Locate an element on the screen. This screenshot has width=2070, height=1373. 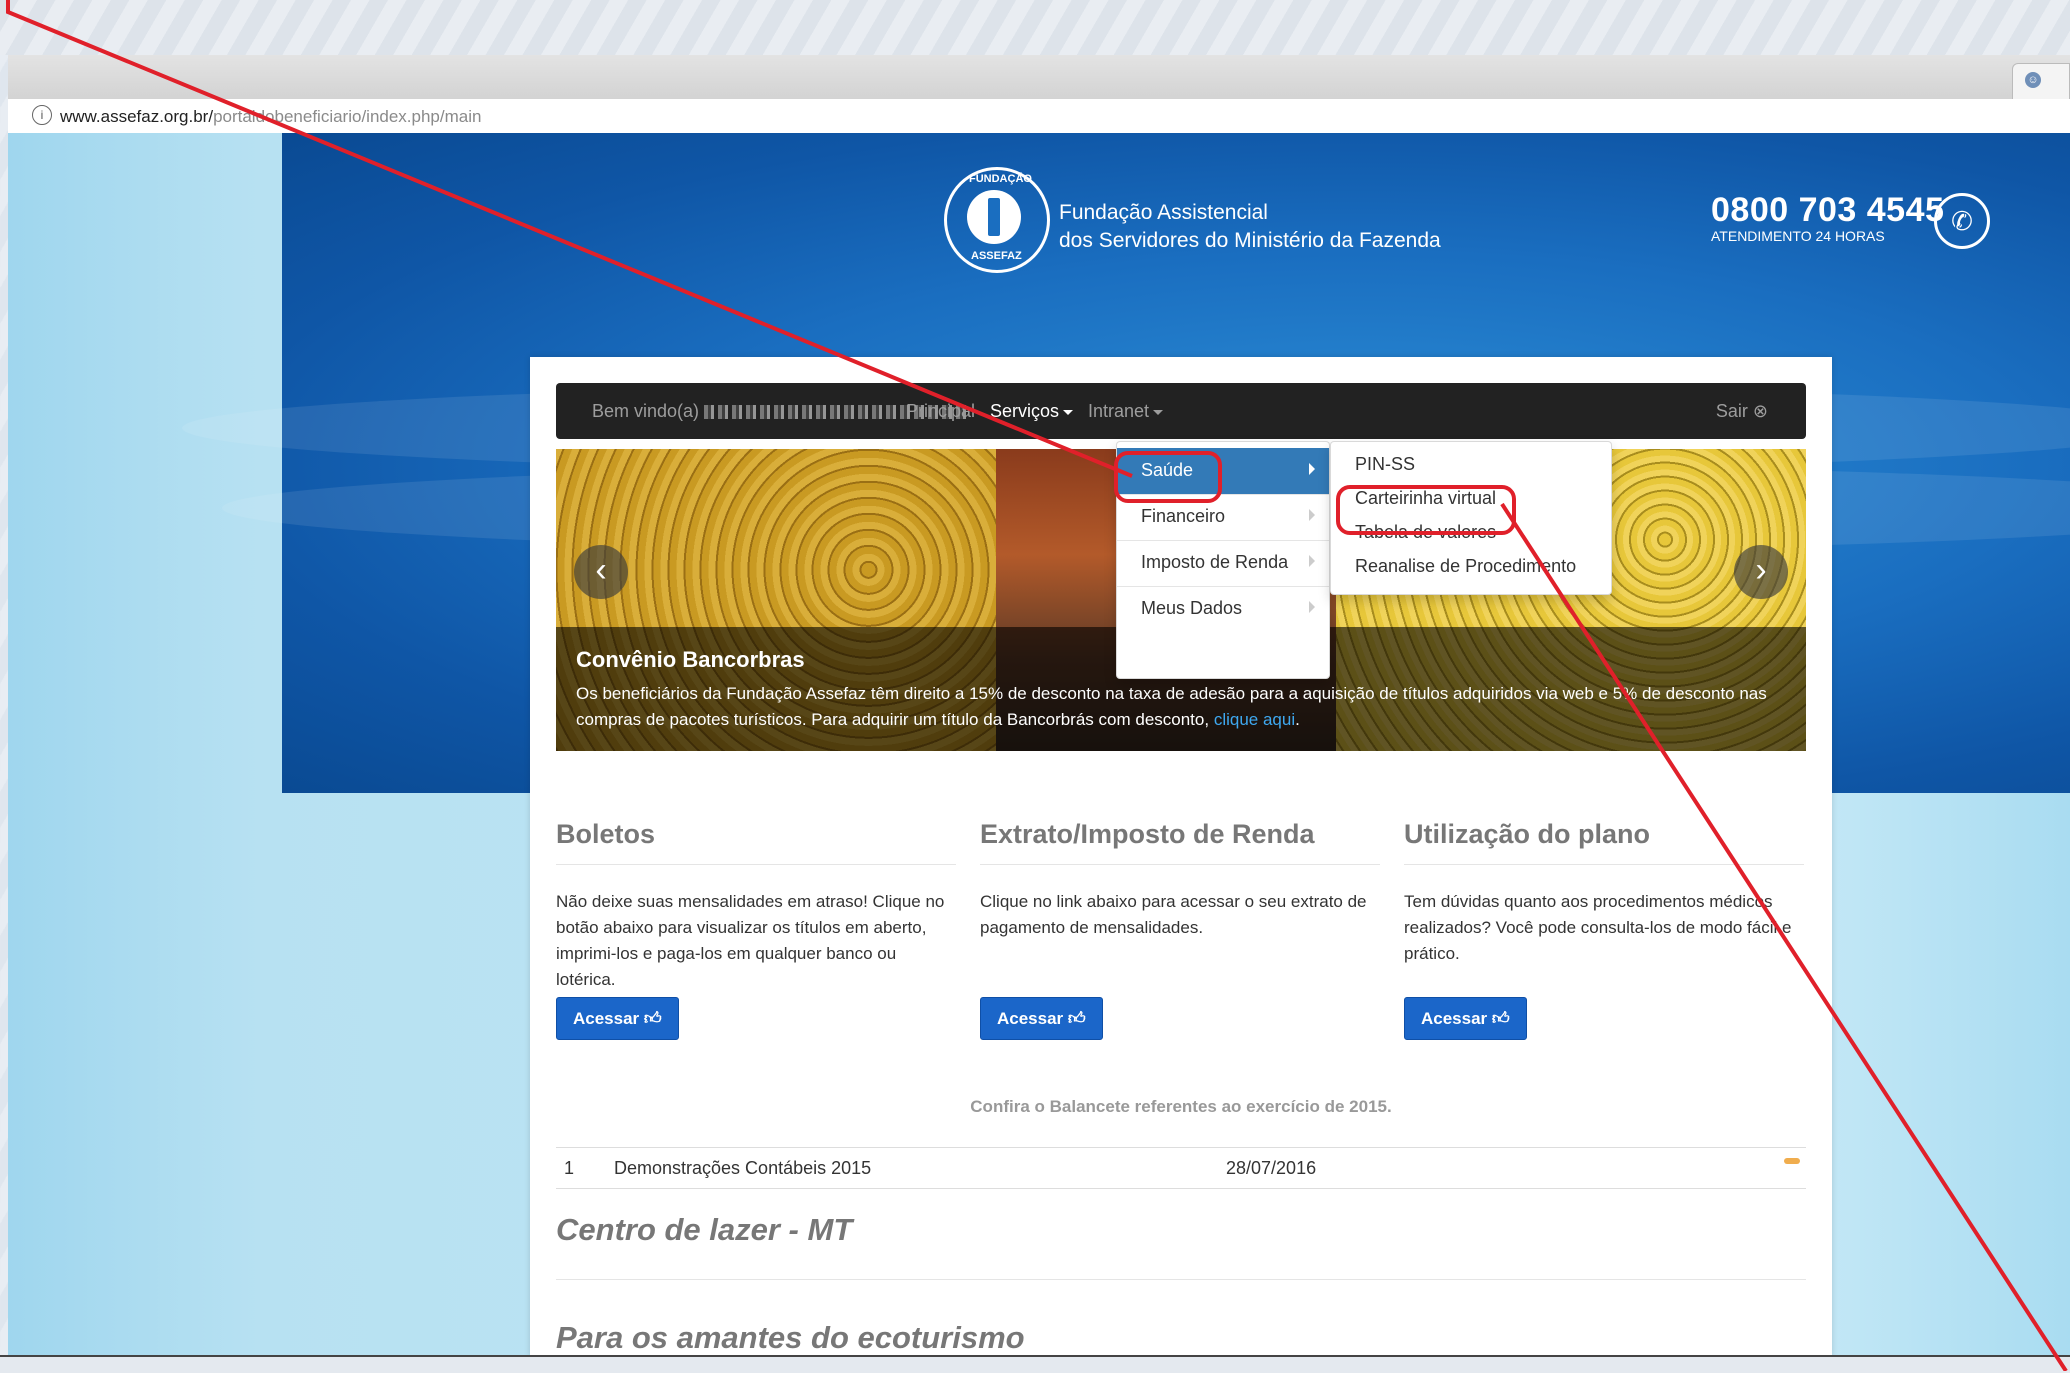
info-icon: i is located at coordinates (42, 115).